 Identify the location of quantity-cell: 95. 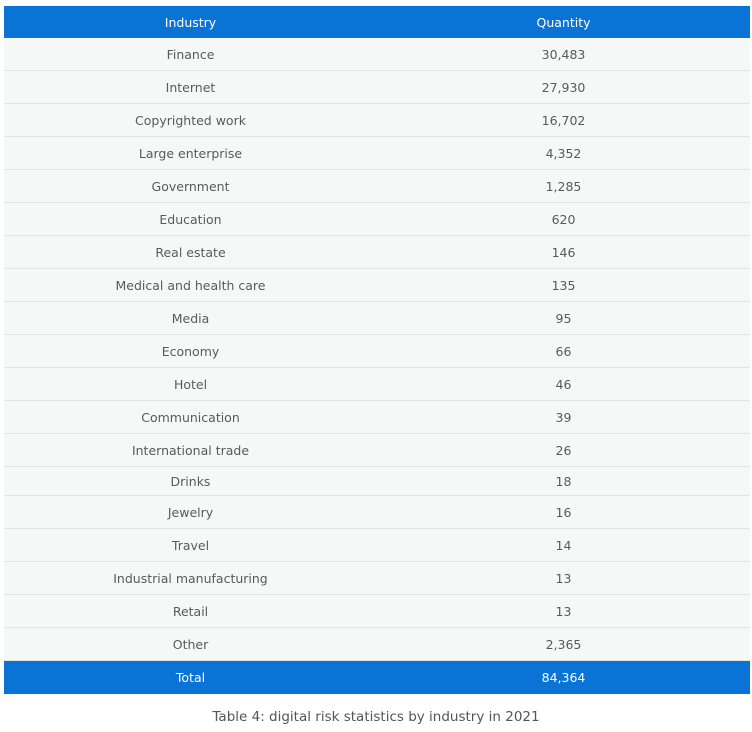
(563, 318).